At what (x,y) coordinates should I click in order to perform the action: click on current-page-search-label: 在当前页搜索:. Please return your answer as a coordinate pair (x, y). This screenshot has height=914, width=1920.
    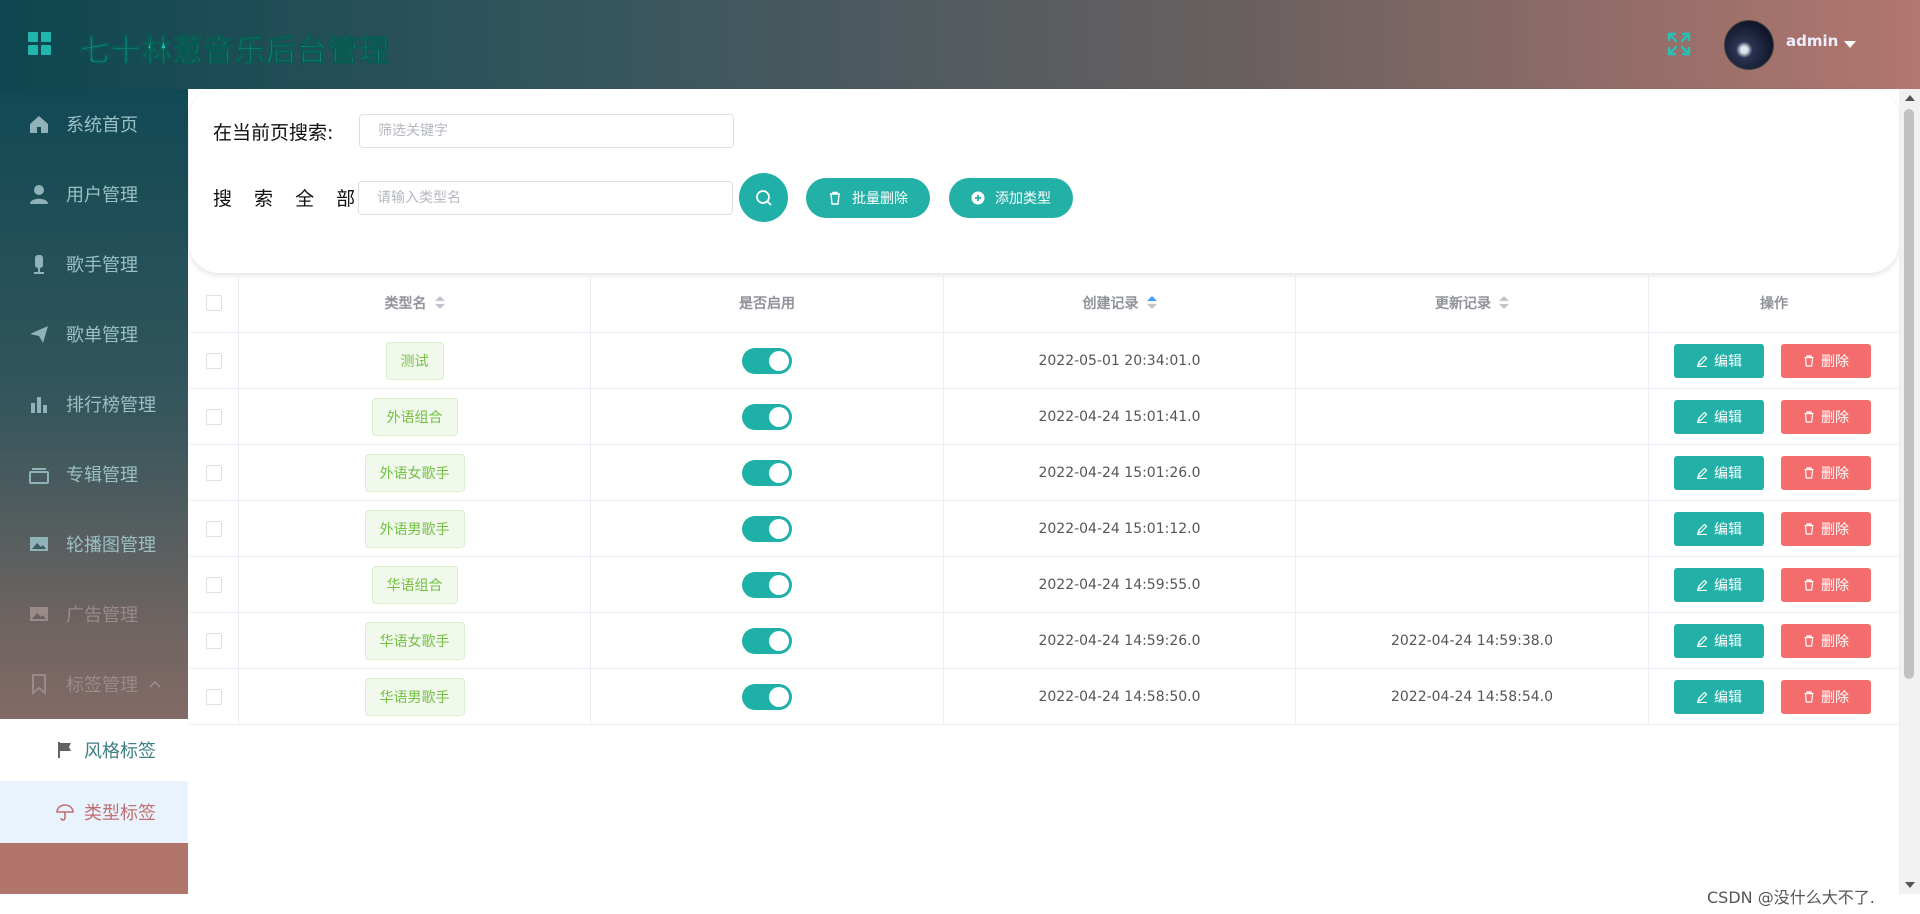
    Looking at the image, I should click on (273, 133).